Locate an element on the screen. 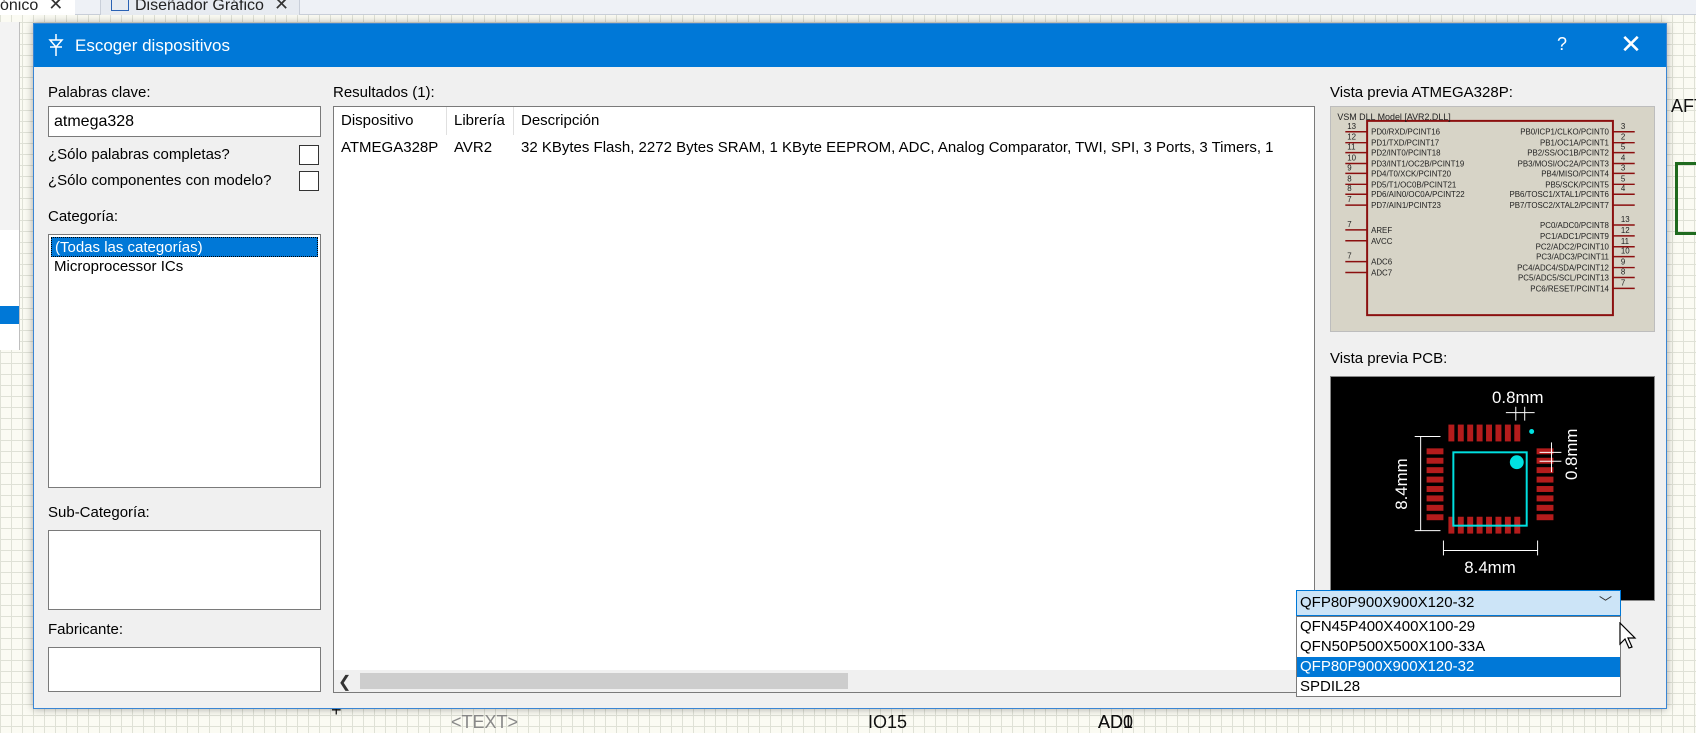 This screenshot has height=733, width=1696. help-button: ? is located at coordinates (1562, 44).